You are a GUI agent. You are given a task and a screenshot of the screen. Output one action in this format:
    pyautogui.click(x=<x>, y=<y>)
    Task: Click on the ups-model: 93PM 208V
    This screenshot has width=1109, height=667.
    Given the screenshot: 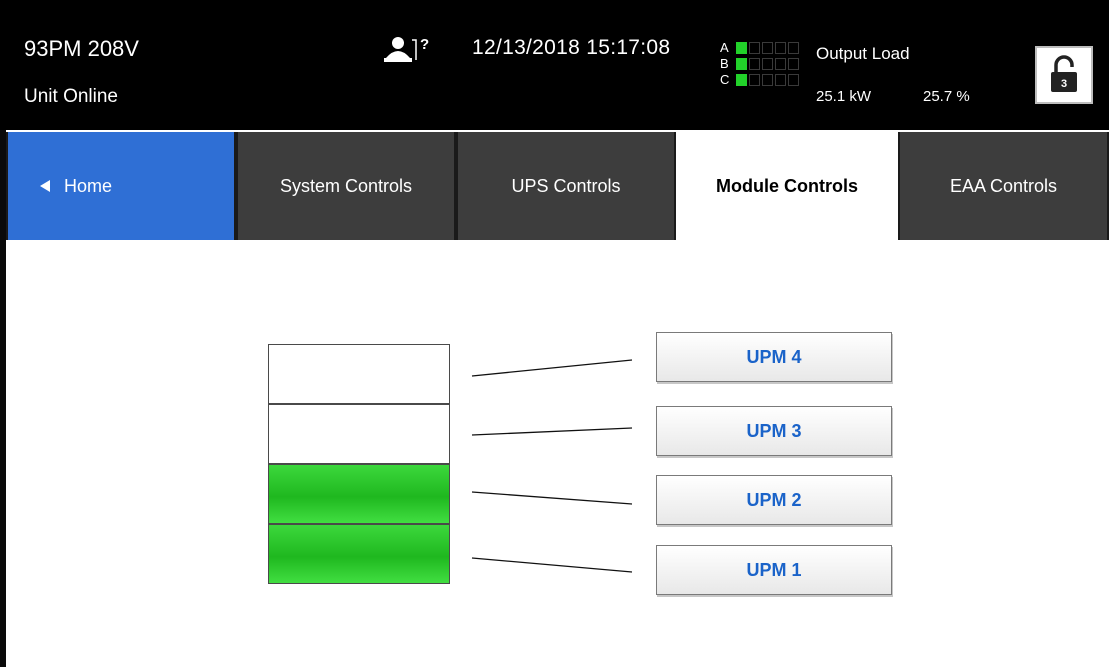 What is the action you would take?
    pyautogui.click(x=81, y=48)
    